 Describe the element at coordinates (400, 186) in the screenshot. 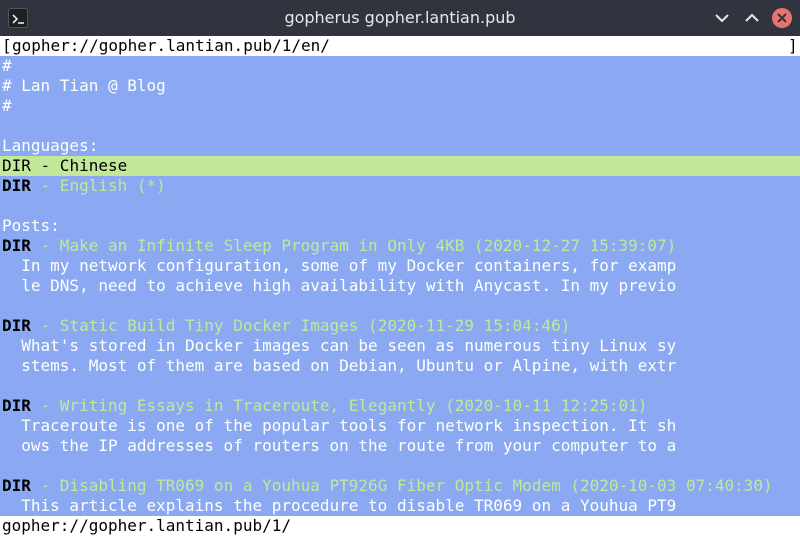

I see `menu-item-english: DIR - English (*)` at that location.